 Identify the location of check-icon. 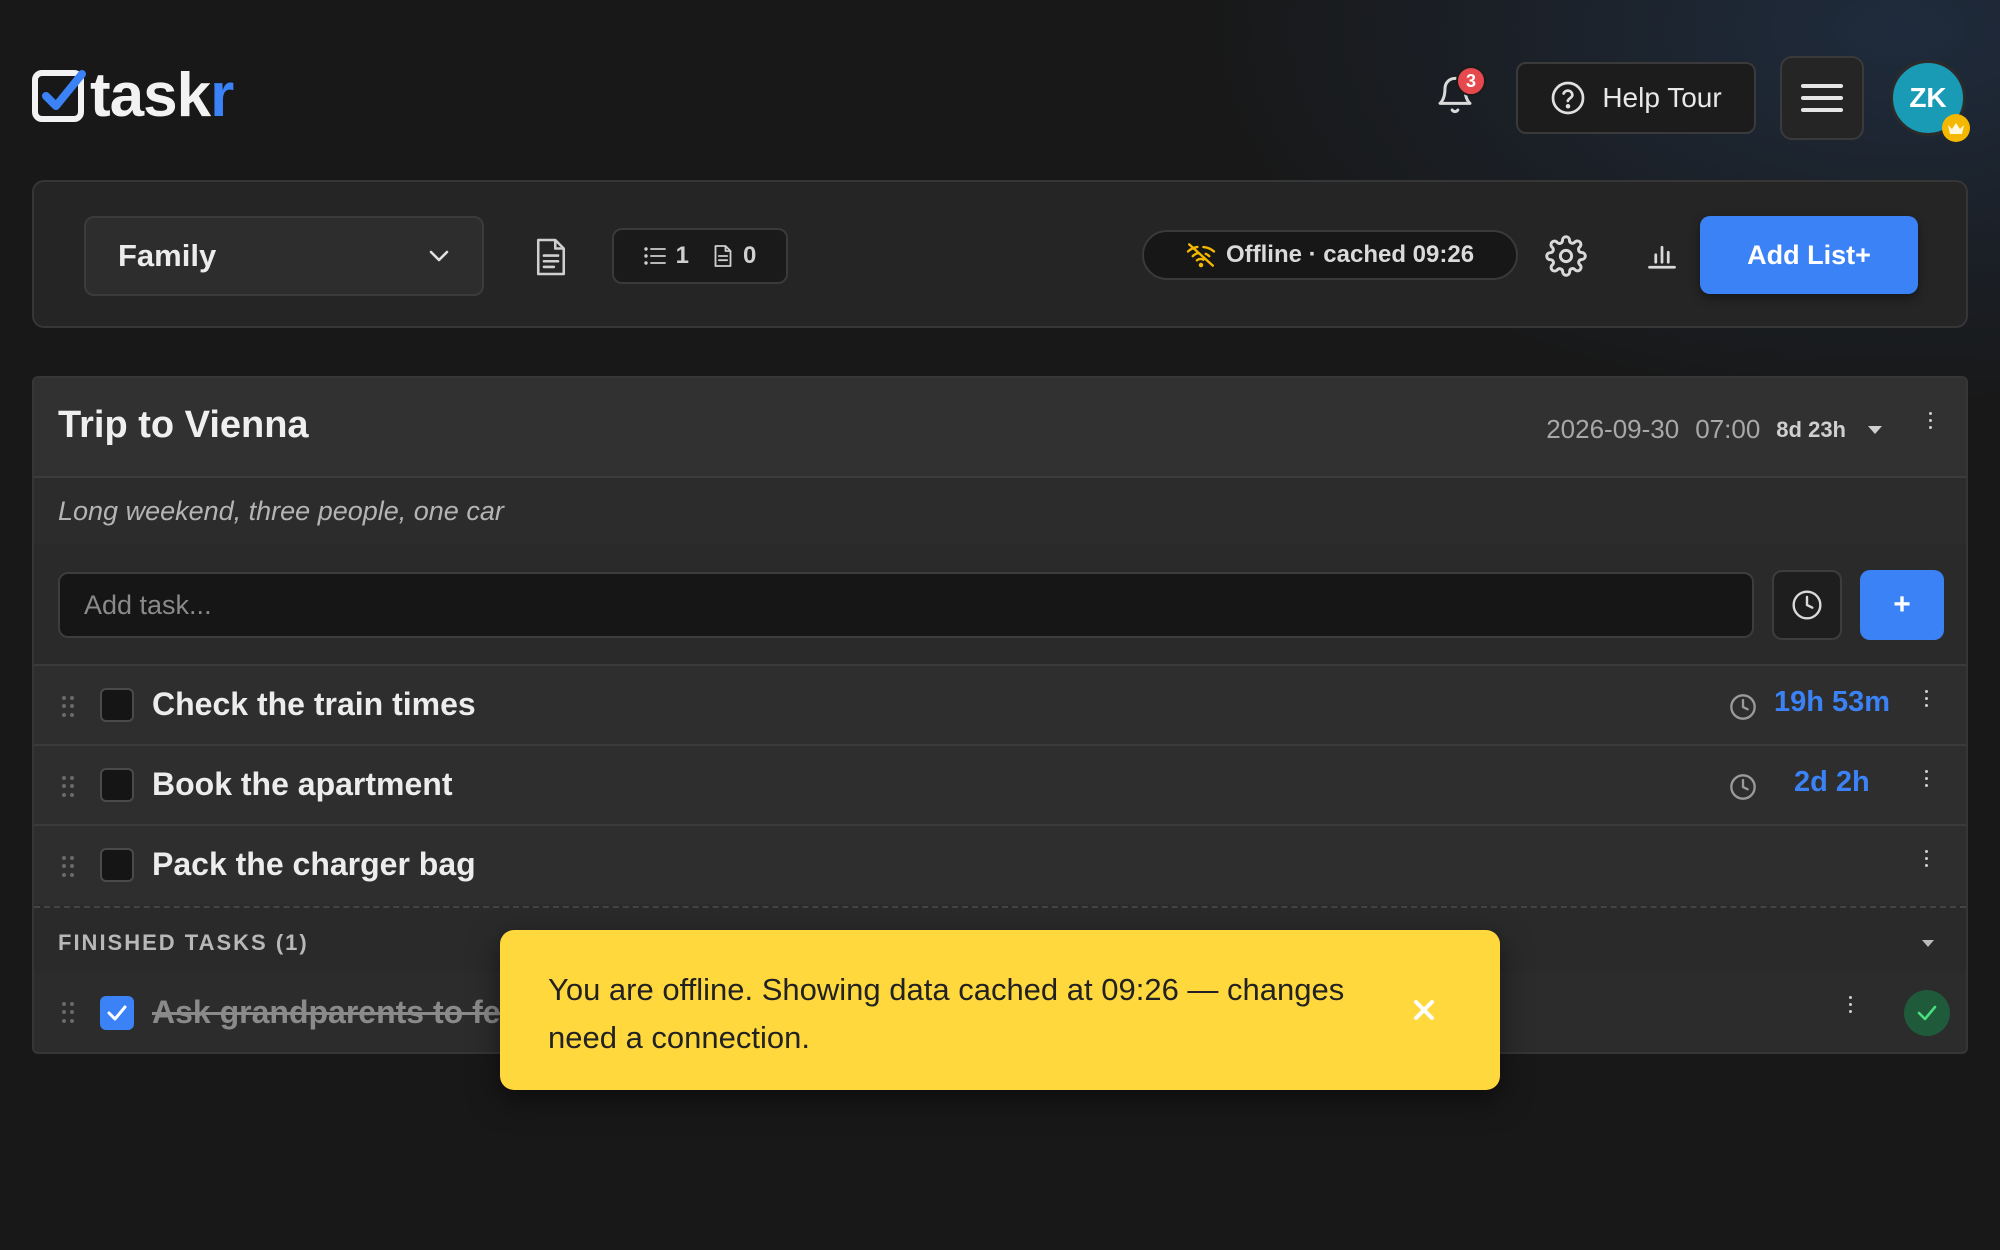
(117, 1013).